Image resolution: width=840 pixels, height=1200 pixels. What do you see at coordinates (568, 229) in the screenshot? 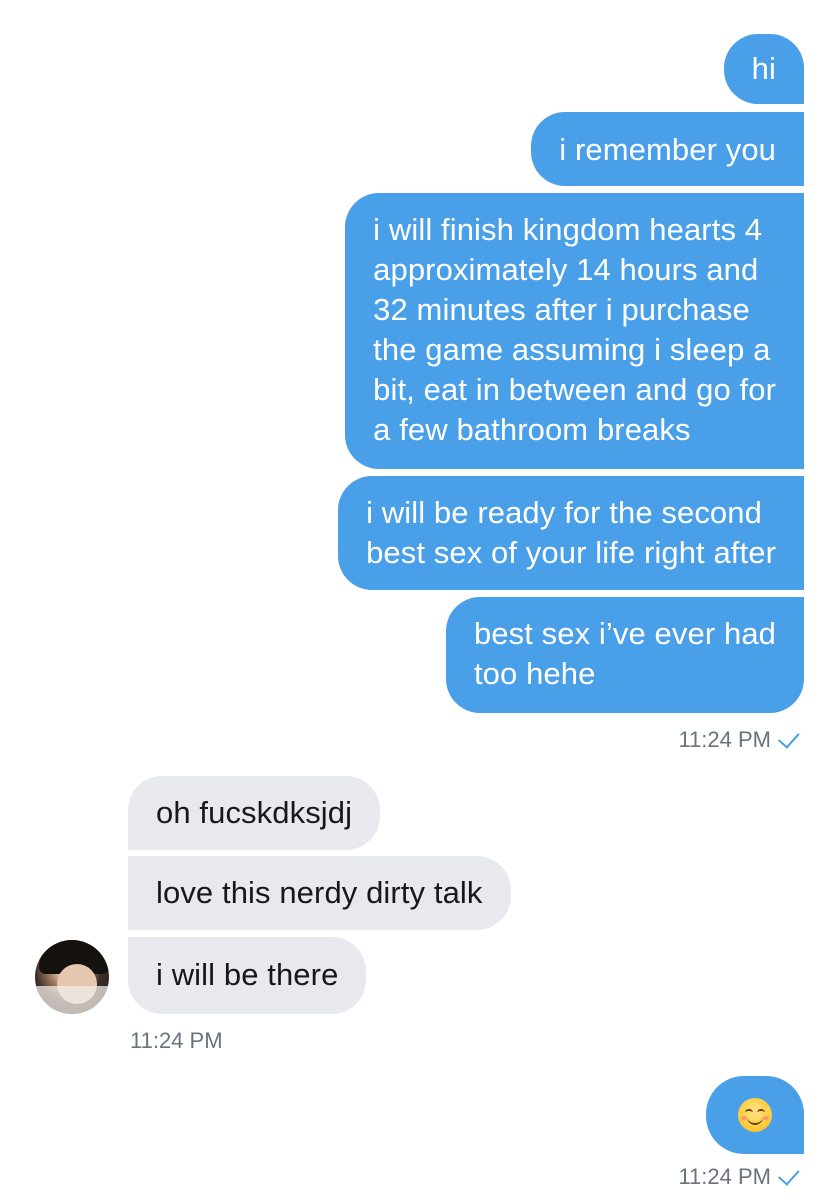
I see `message-text-line: i will finish kingdom hearts 4` at bounding box center [568, 229].